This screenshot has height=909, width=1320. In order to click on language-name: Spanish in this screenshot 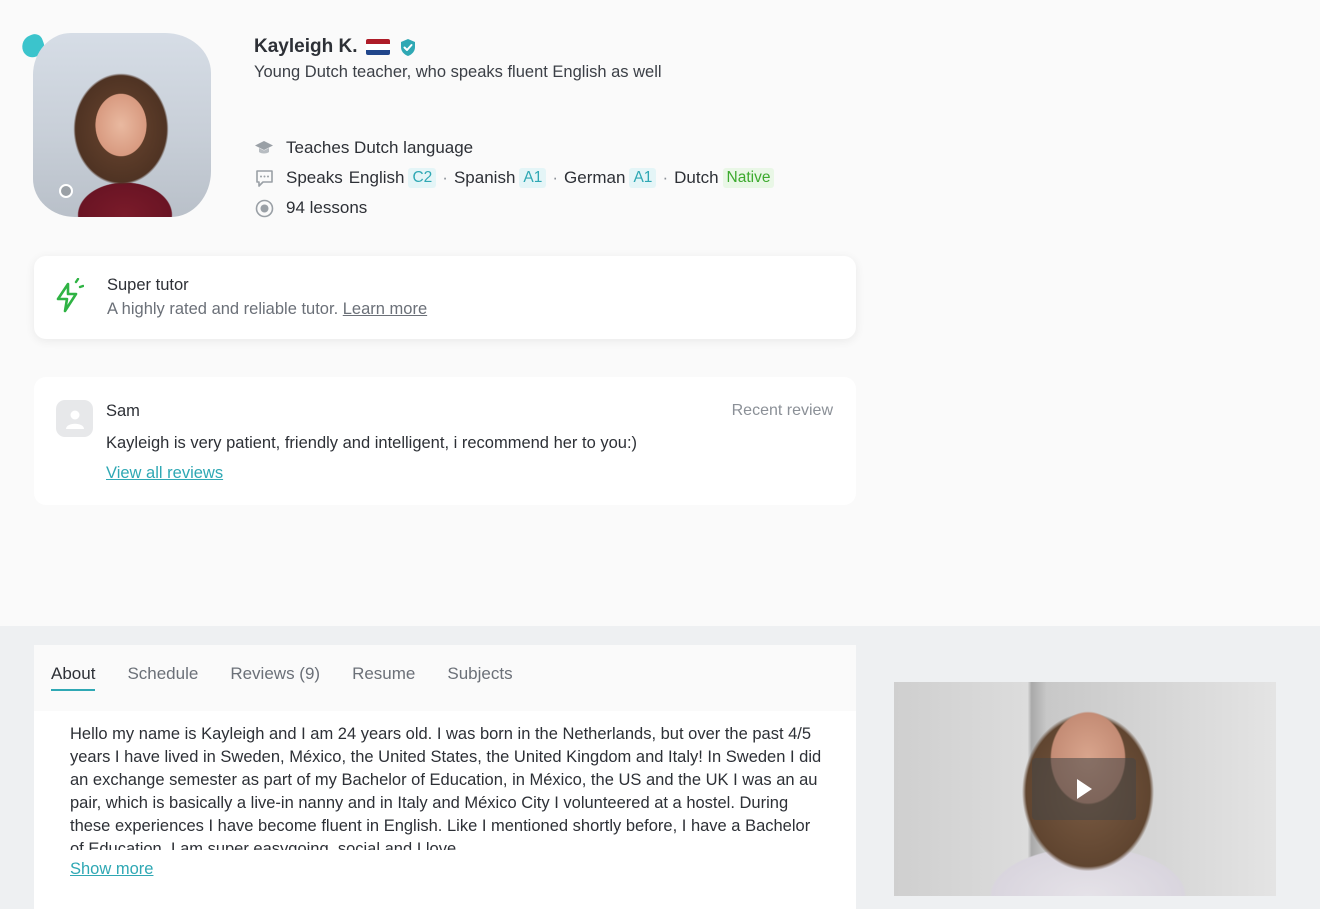, I will do `click(484, 177)`.